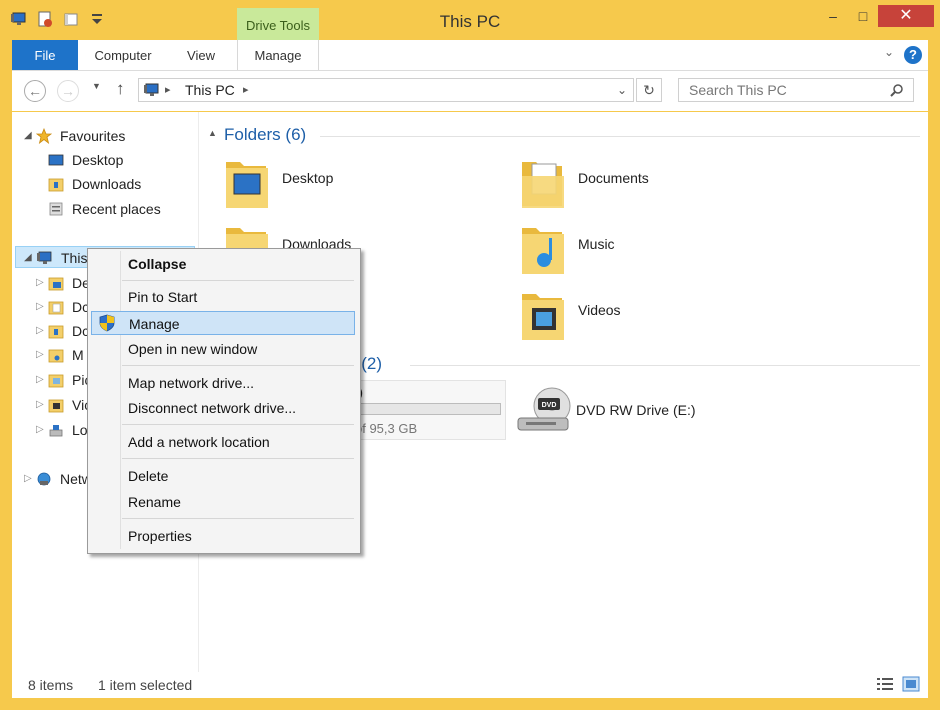 The height and width of the screenshot is (710, 940). I want to click on drive-tile-dvd: DVD DVD RW Drive (E:), so click(636, 412).